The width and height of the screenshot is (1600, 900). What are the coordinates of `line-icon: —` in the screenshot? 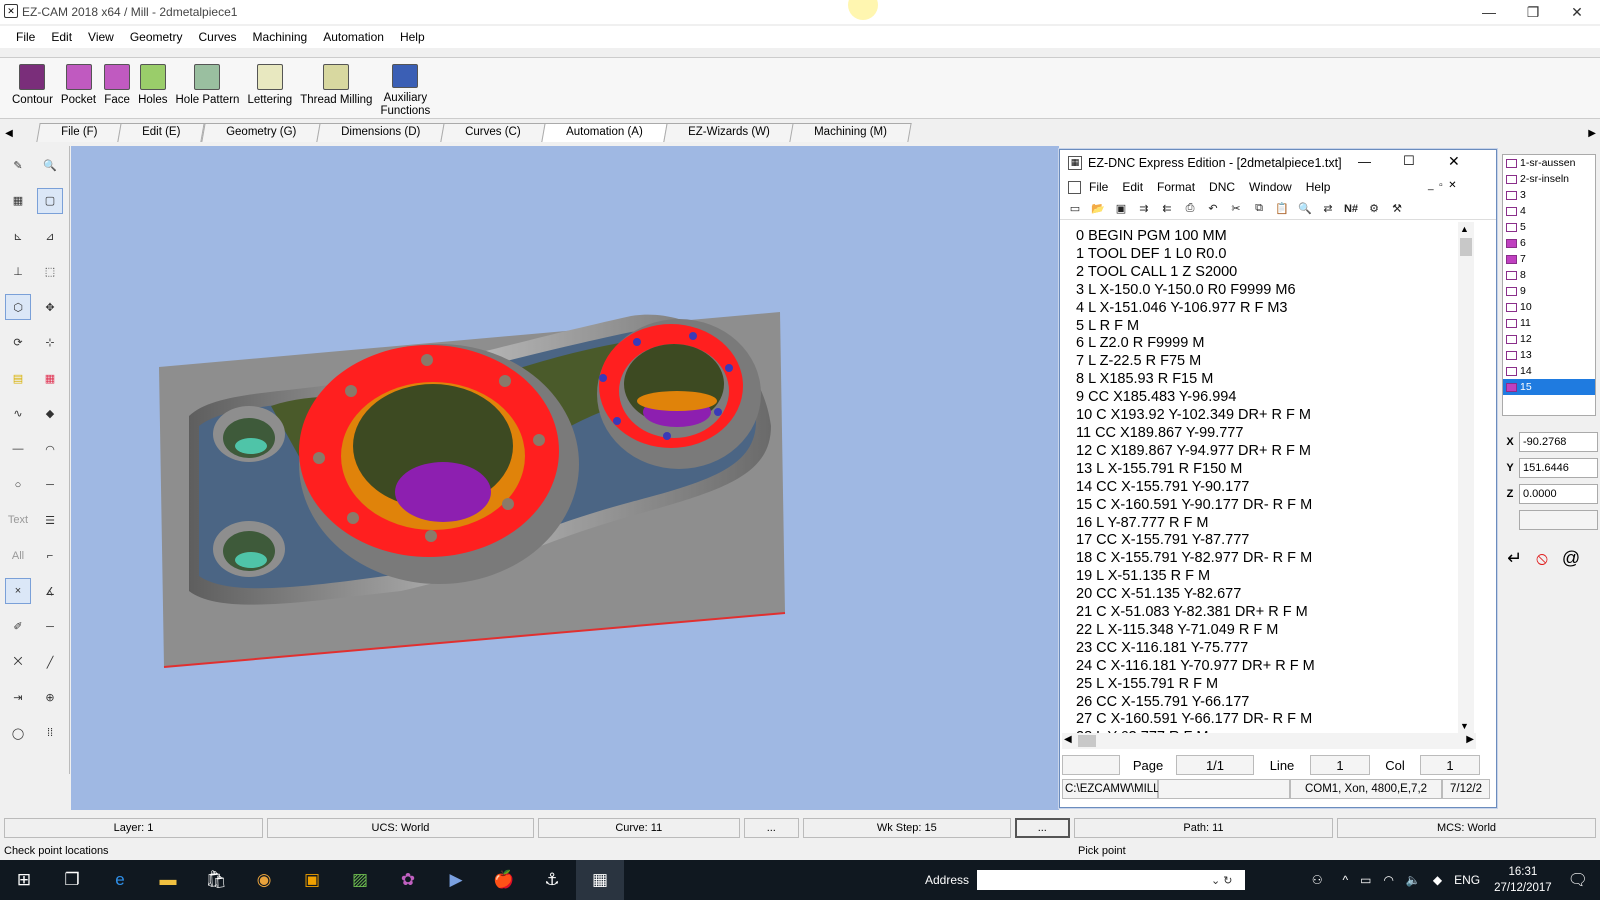 It's located at (18, 449).